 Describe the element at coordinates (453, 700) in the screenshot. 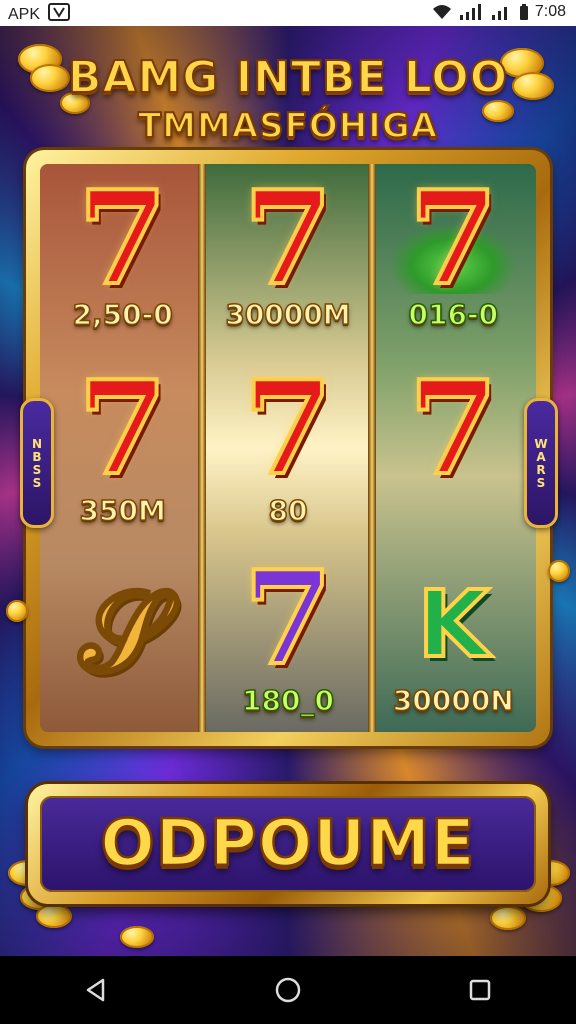

I see `prize-label: 30000N` at that location.